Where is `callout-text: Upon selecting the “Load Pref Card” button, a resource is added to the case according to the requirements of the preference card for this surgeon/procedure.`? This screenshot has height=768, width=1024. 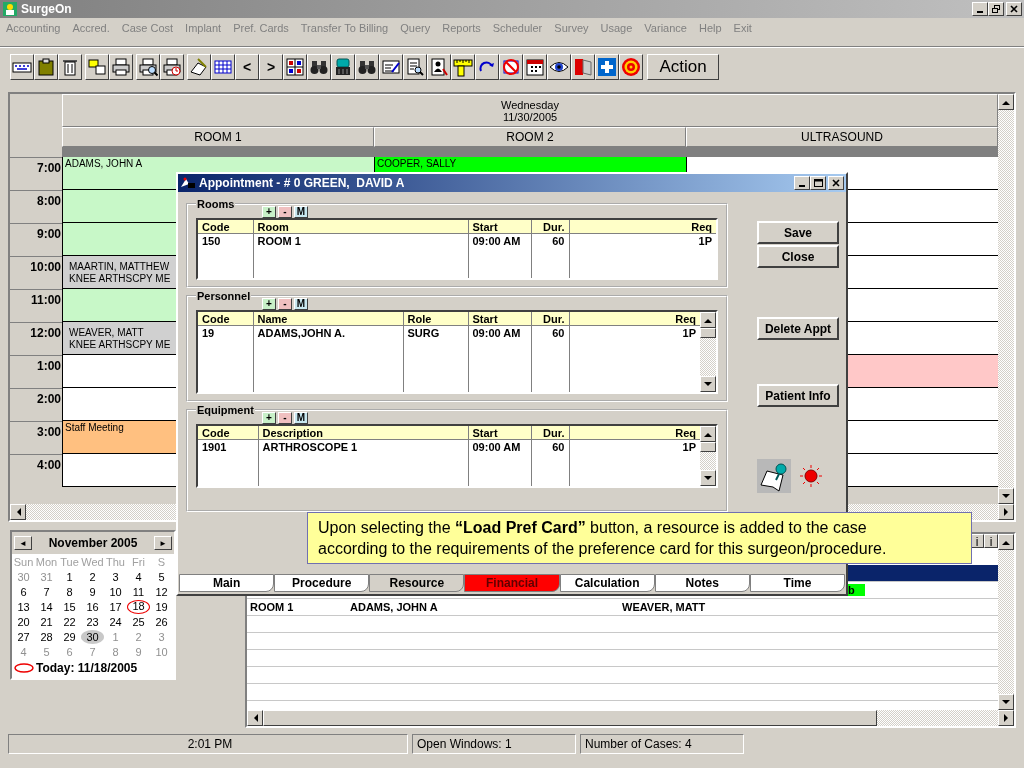 callout-text: Upon selecting the “Load Pref Card” button, a resource is added to the case according to the requirements of the preference card for this surgeon/procedure. is located at coordinates (603, 538).